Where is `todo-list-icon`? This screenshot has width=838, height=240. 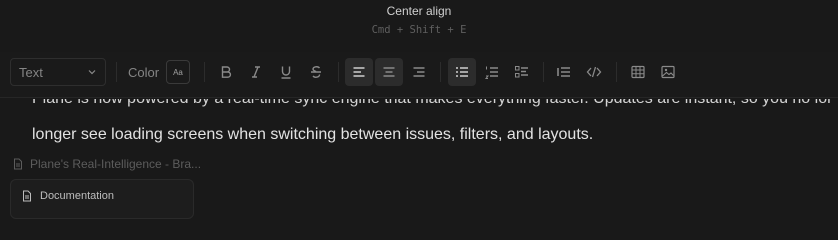 todo-list-icon is located at coordinates (521, 72).